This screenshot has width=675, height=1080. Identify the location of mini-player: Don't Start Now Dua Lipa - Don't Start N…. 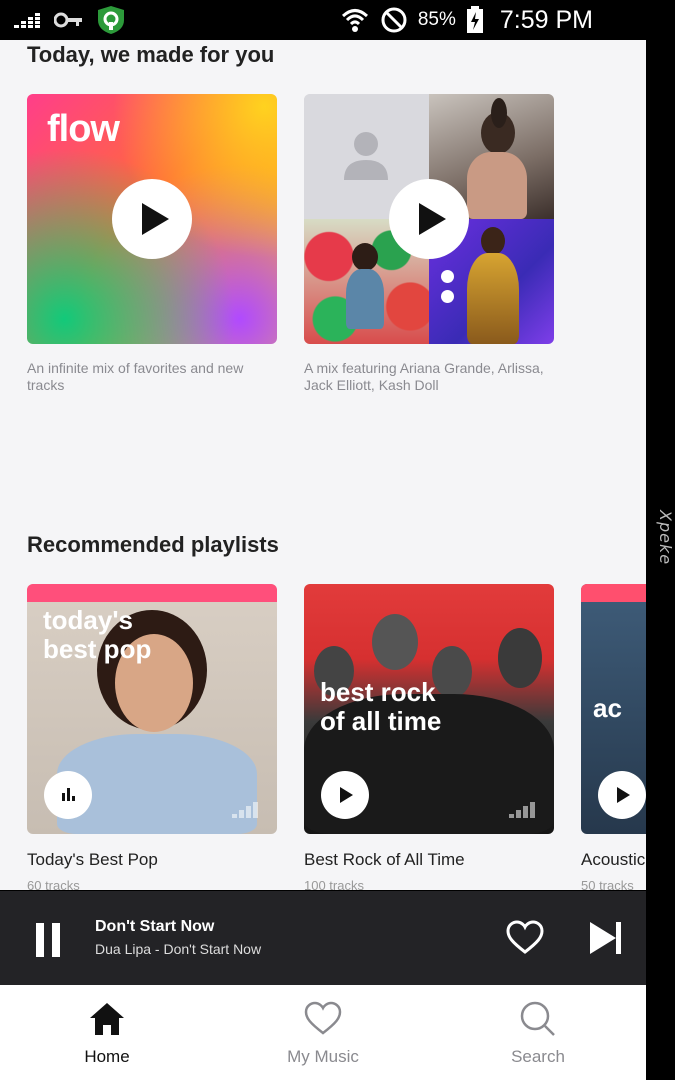
(323, 938).